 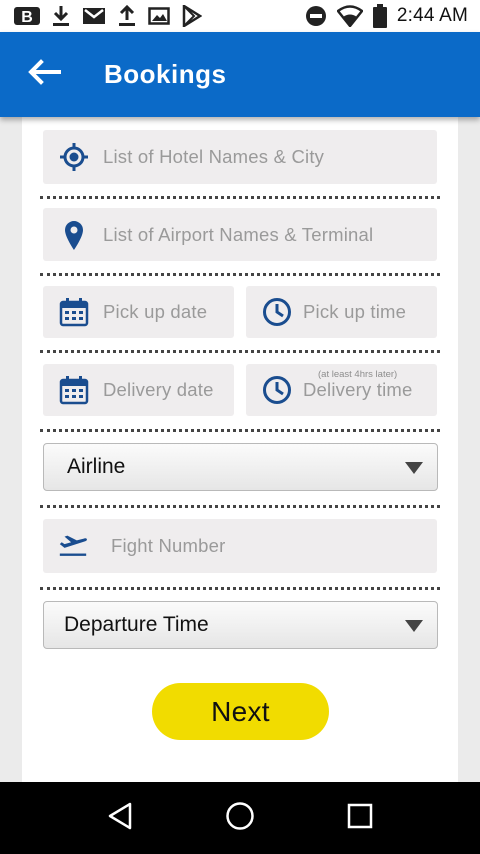 I want to click on pickup-date-field: Pick up date, so click(x=138, y=312).